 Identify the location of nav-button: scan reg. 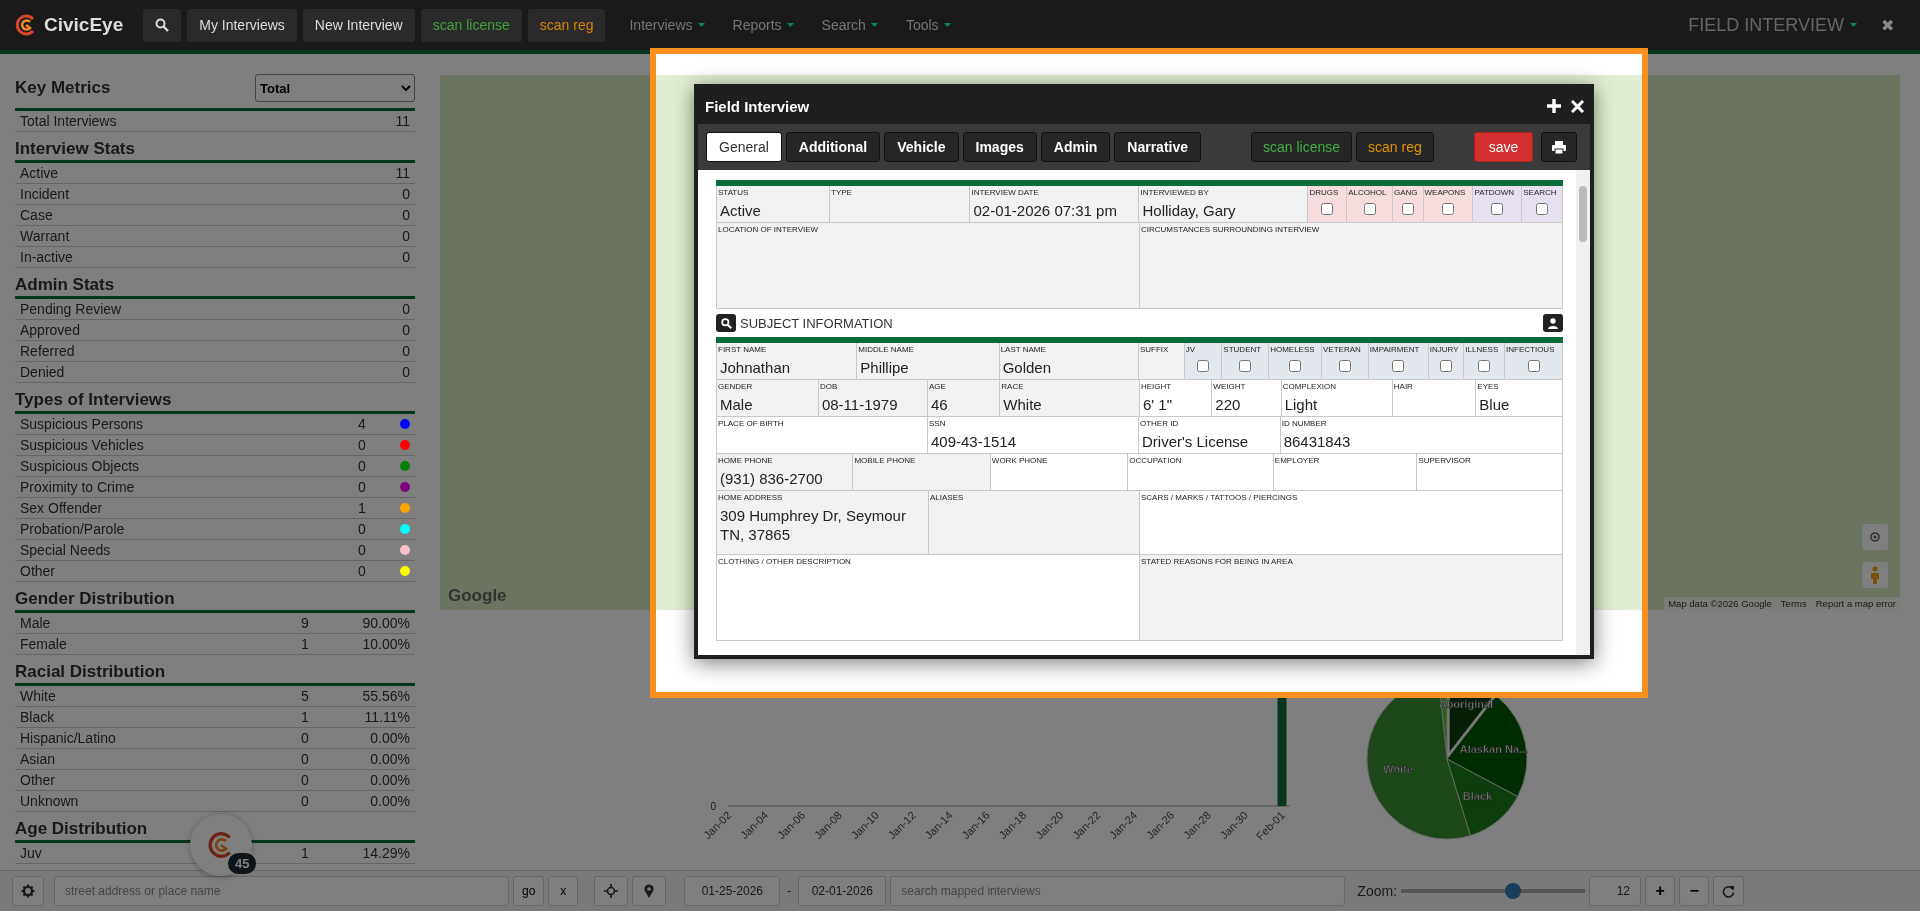
(566, 25).